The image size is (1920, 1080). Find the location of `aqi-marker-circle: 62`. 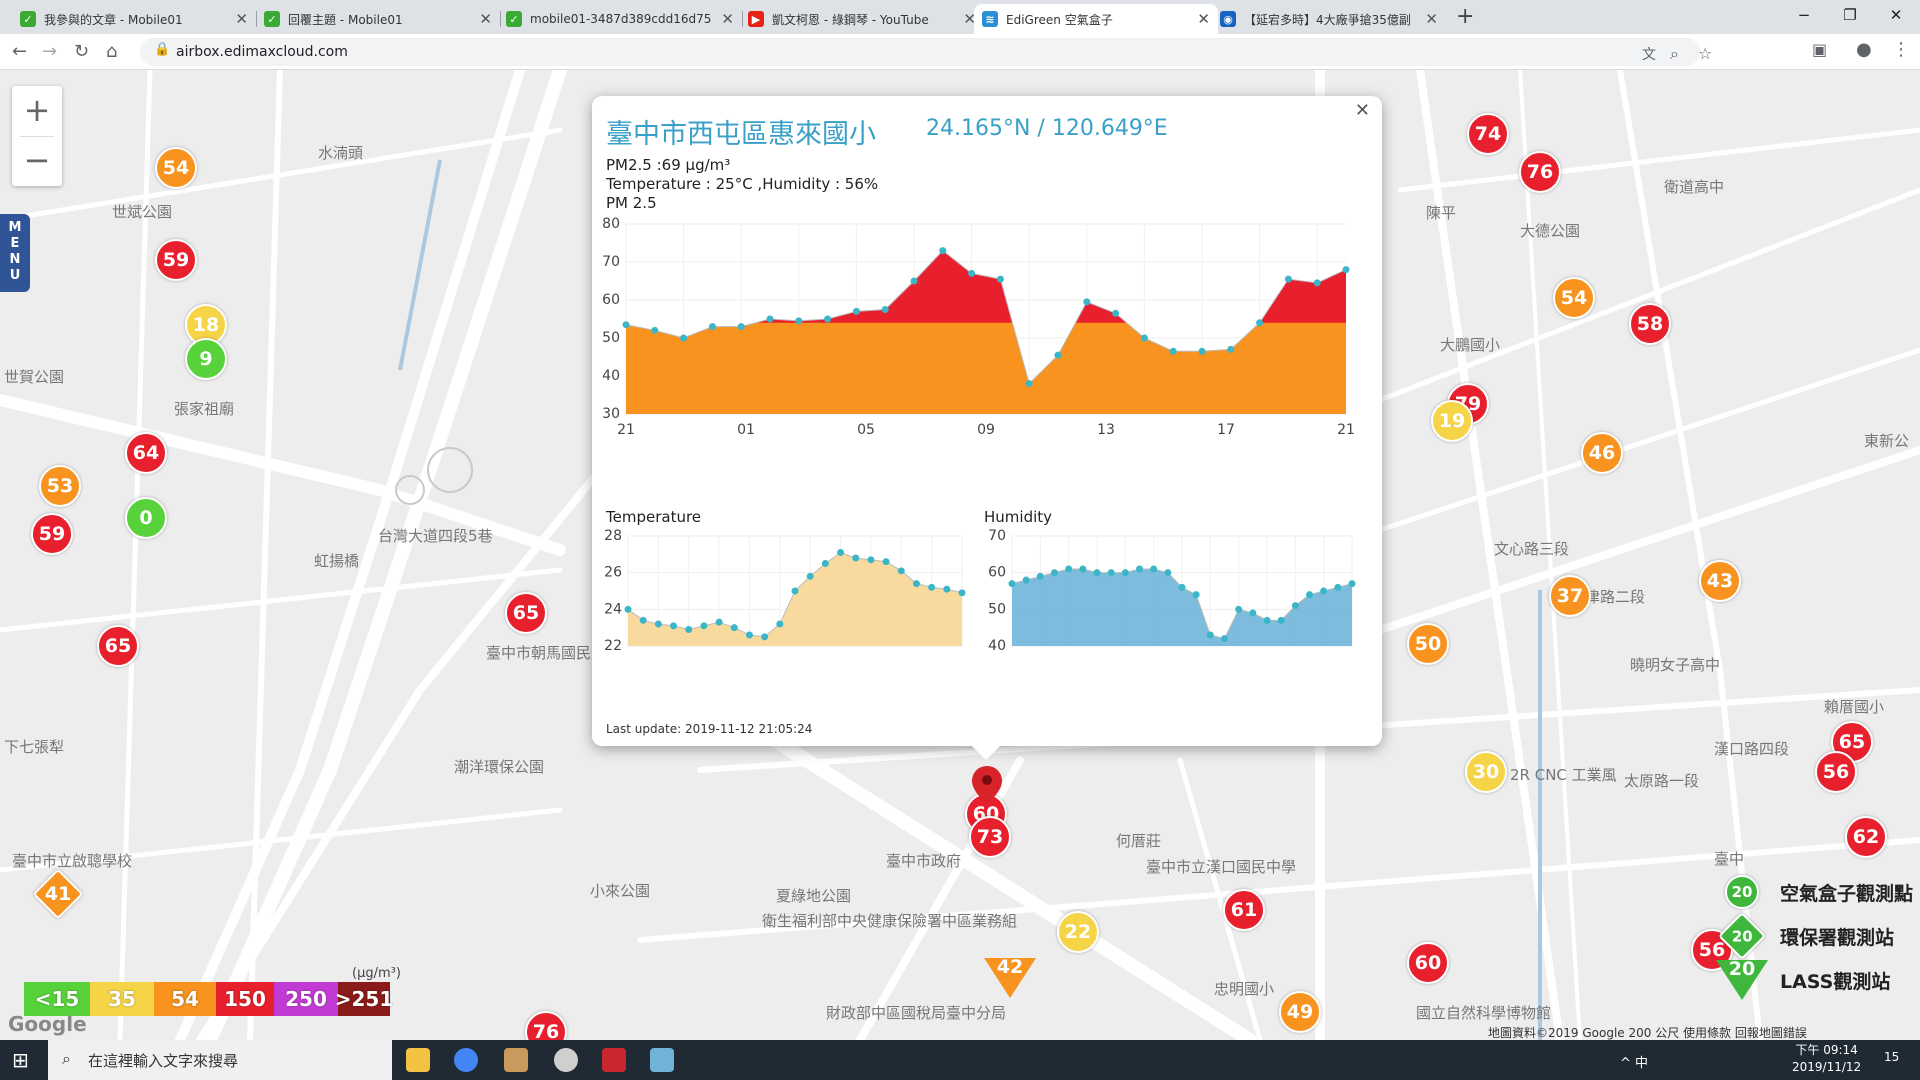

aqi-marker-circle: 62 is located at coordinates (1866, 837).